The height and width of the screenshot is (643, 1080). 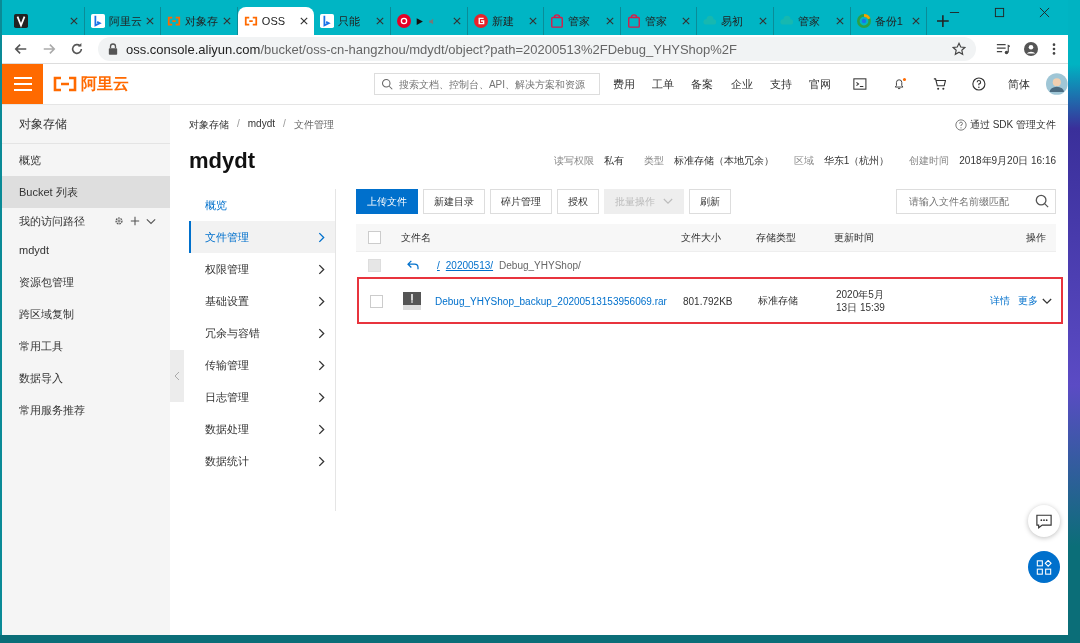 What do you see at coordinates (939, 84) in the screenshot?
I see `cart-icon` at bounding box center [939, 84].